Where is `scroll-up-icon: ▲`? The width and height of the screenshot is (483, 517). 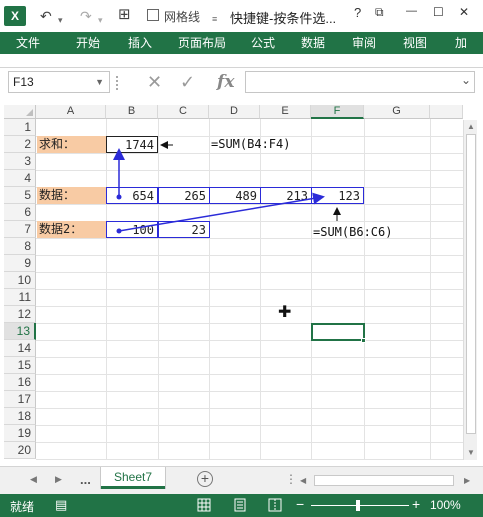 scroll-up-icon: ▲ is located at coordinates (471, 126).